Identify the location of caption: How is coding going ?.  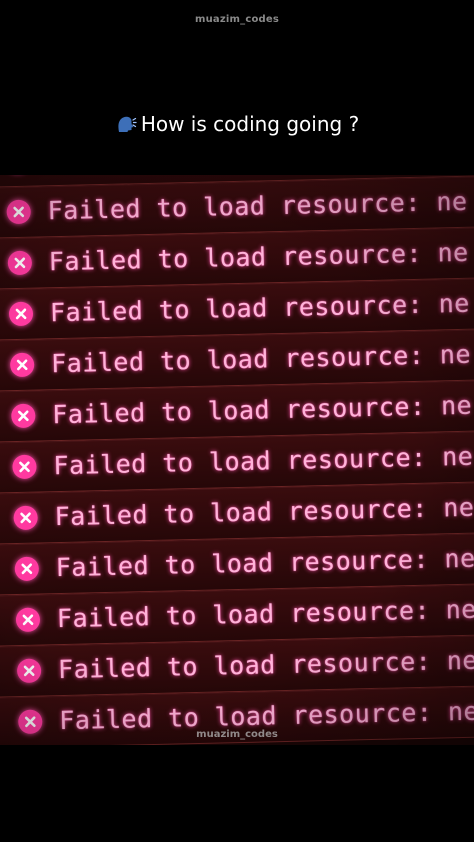
(237, 124).